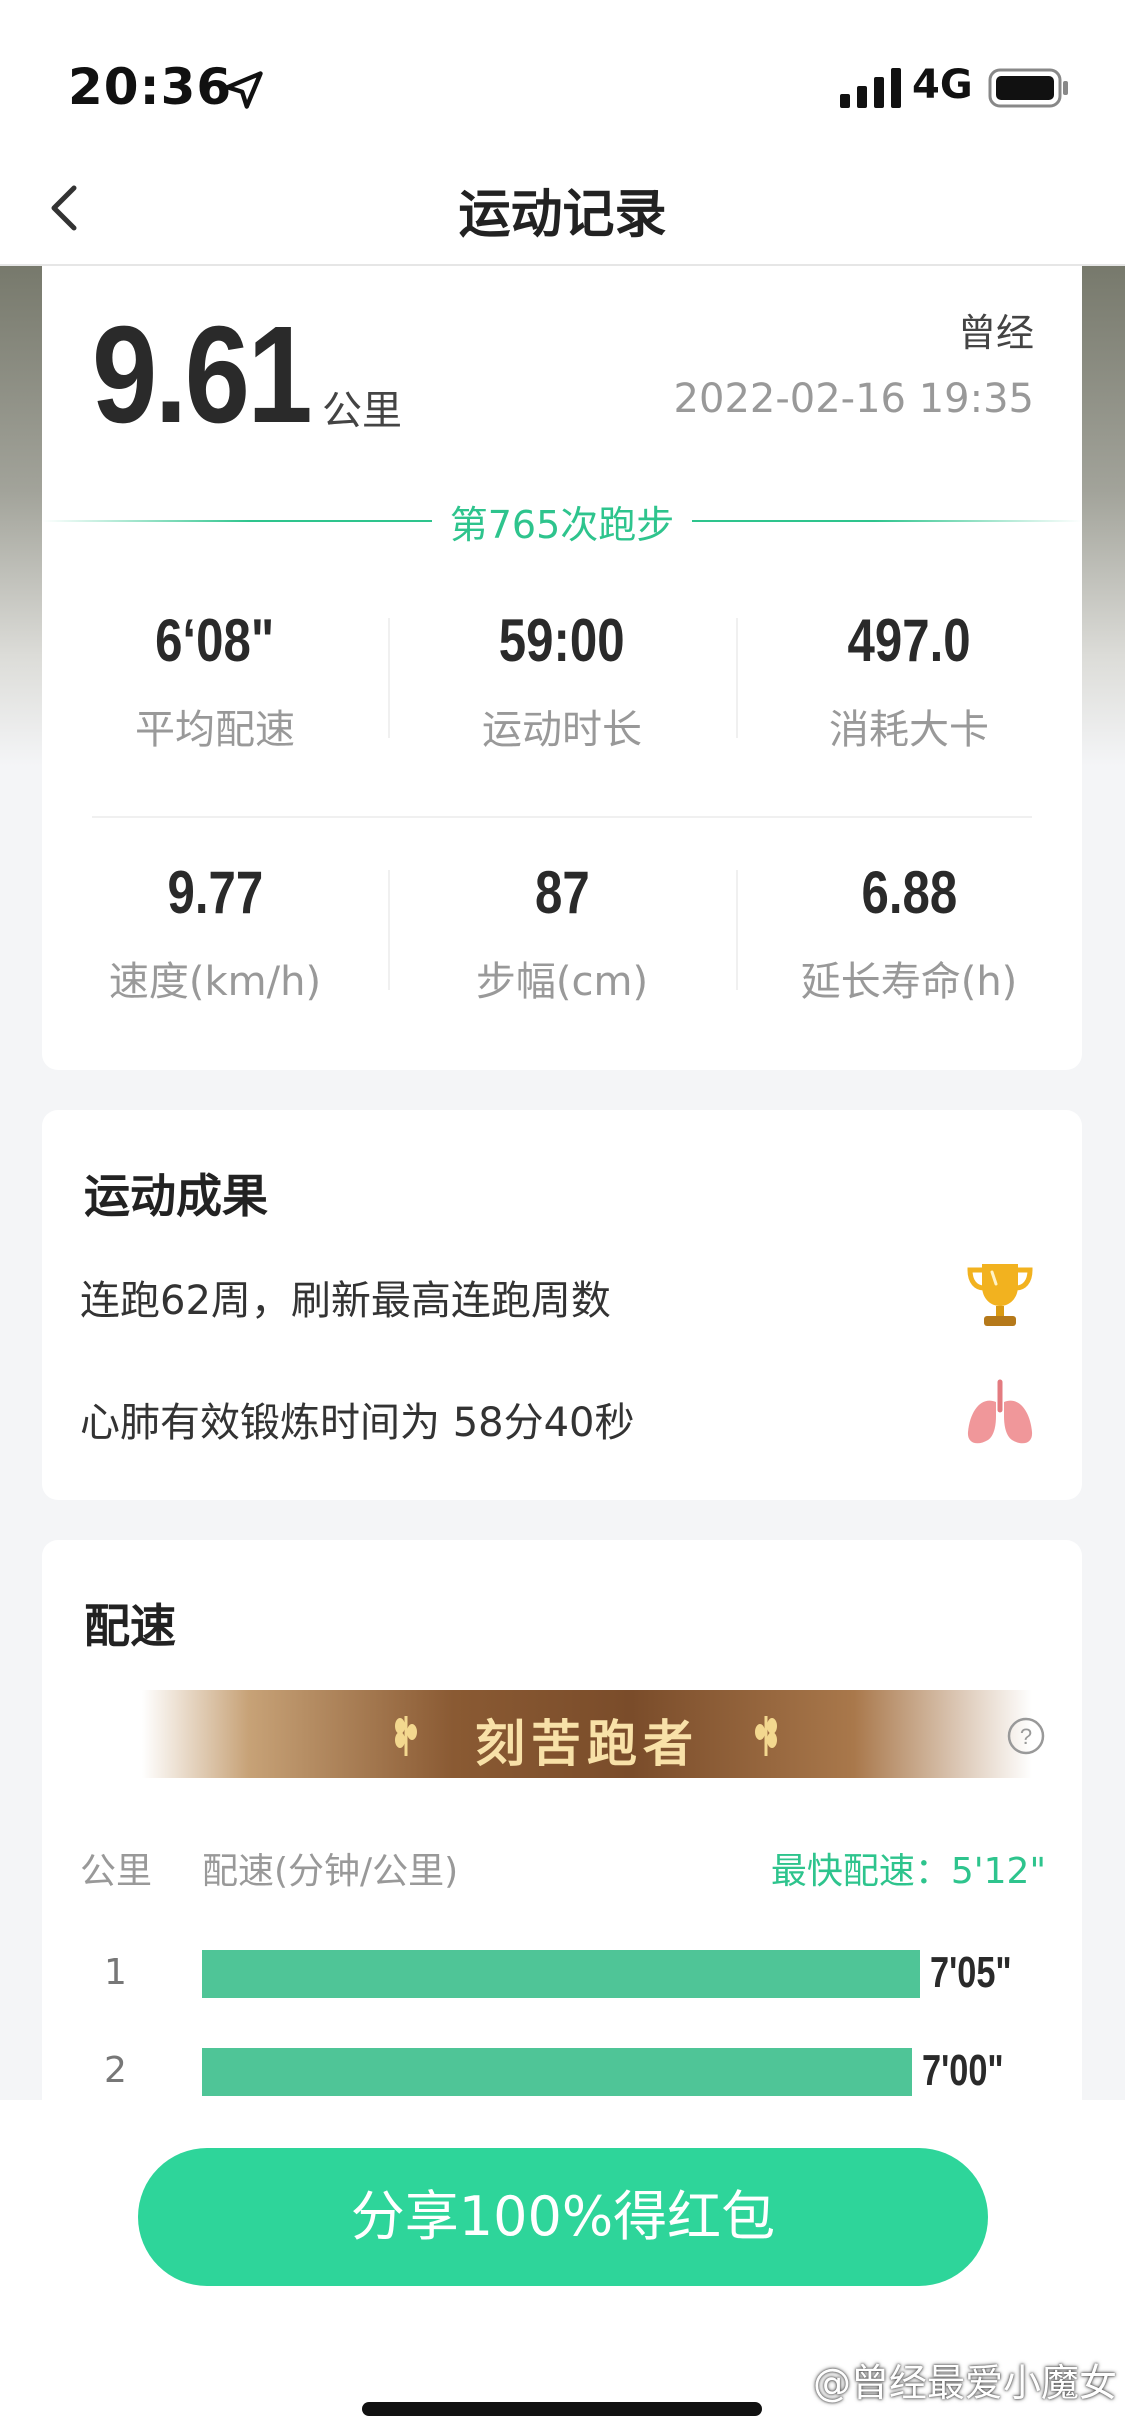 This screenshot has width=1125, height=2436. I want to click on row-divider, so click(562, 817).